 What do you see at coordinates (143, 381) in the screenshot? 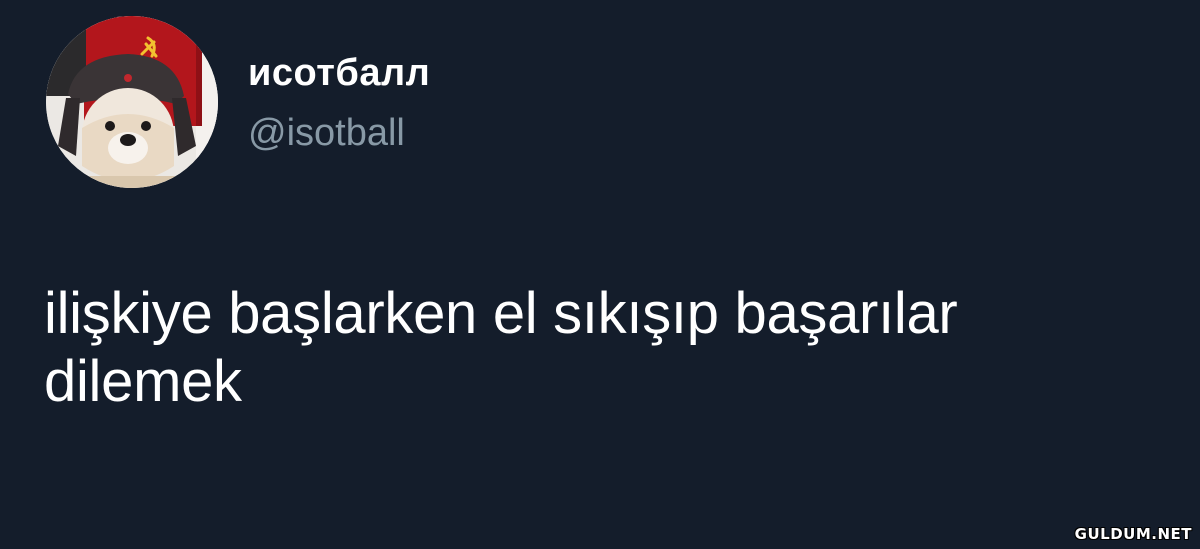
I see `tweet-text-line-2: dilemek` at bounding box center [143, 381].